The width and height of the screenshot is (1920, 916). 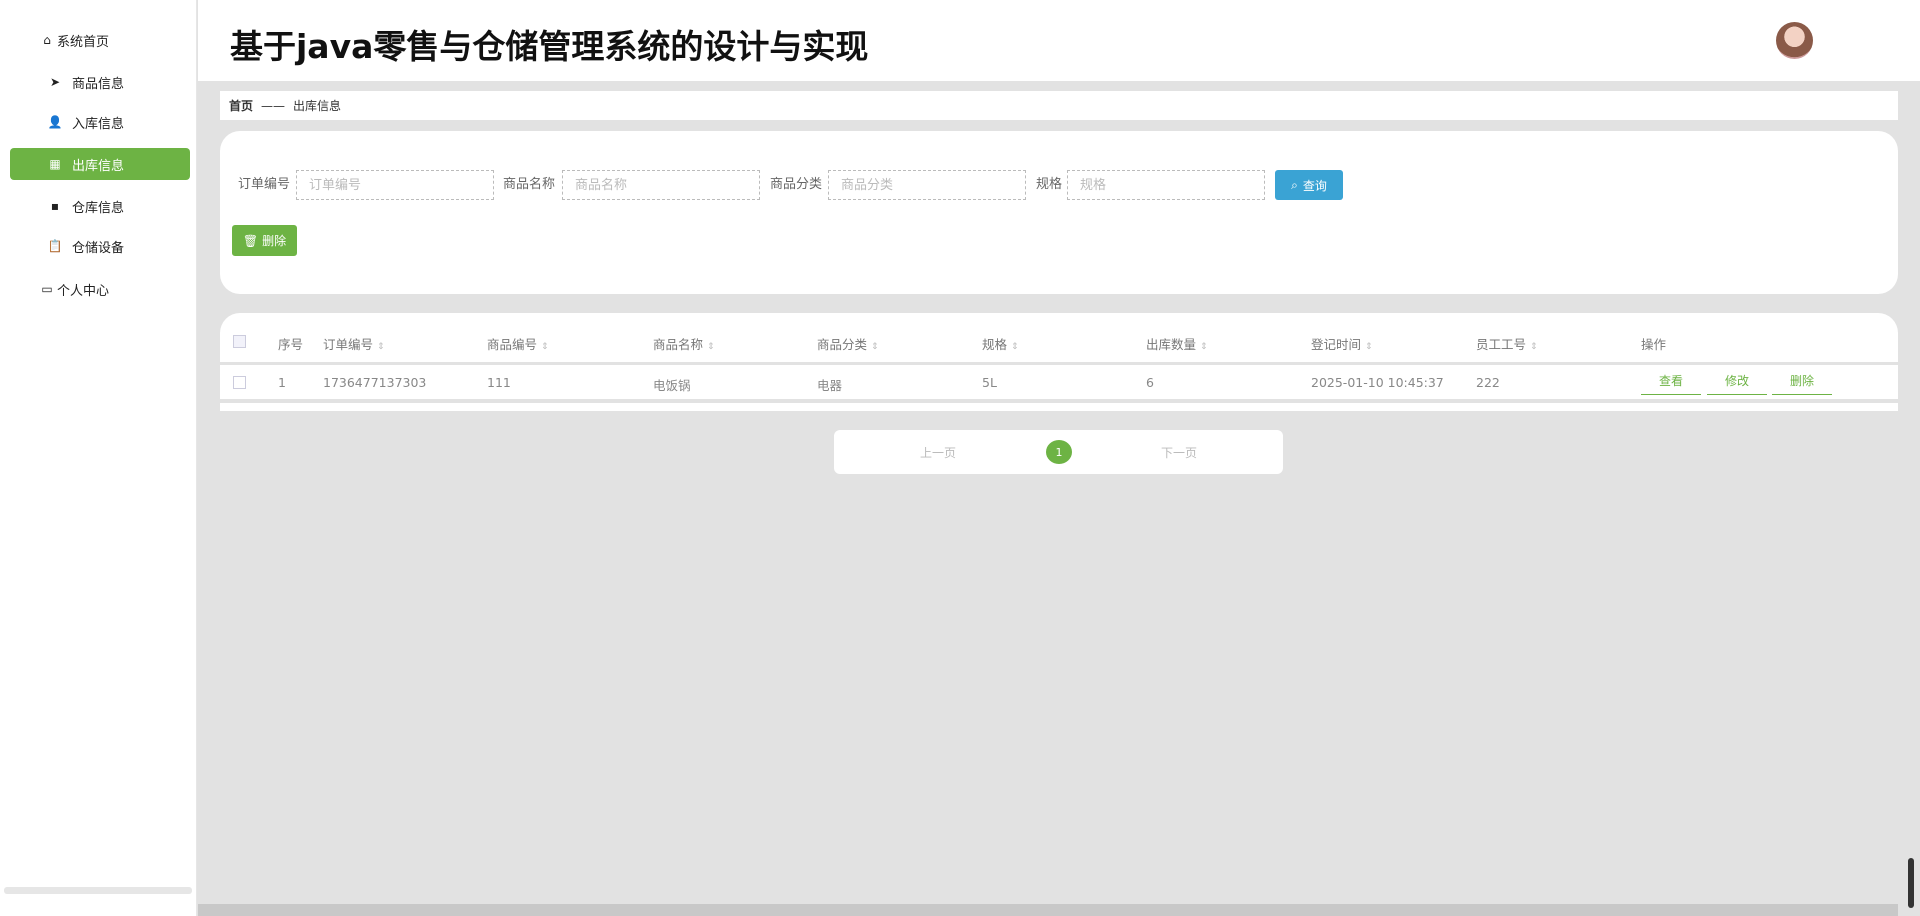 I want to click on category-input, so click(x=927, y=185).